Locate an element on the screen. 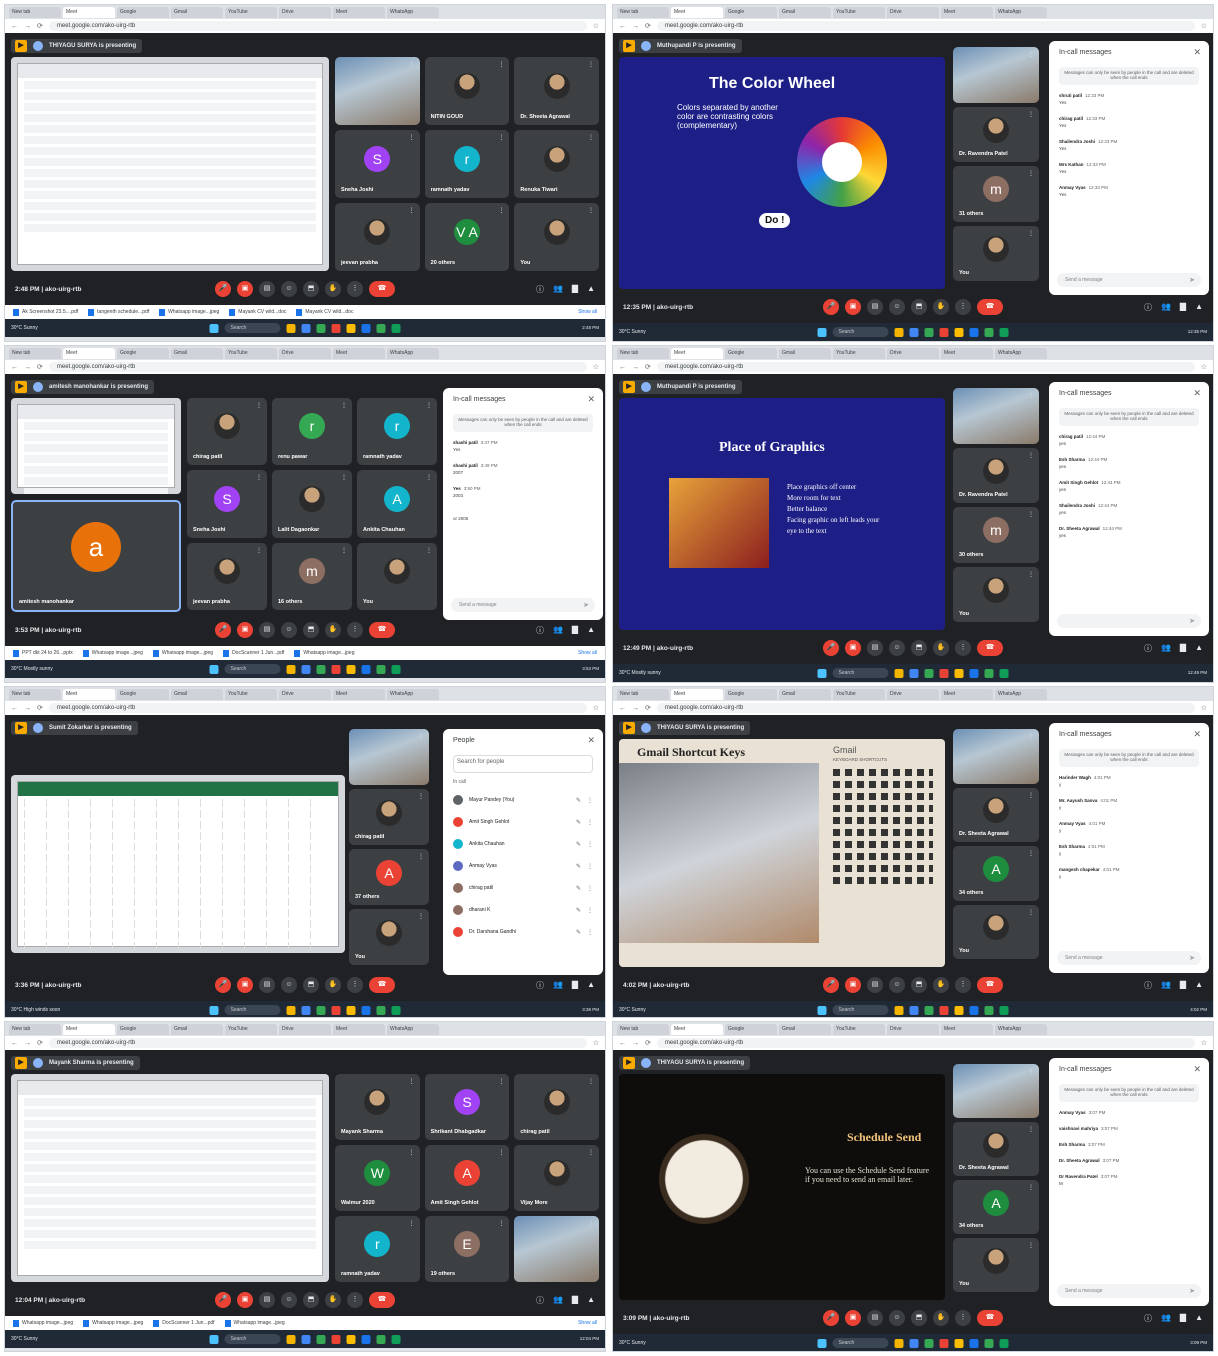  download-item: PPT dkt 24 to 26...pptx is located at coordinates (43, 653).